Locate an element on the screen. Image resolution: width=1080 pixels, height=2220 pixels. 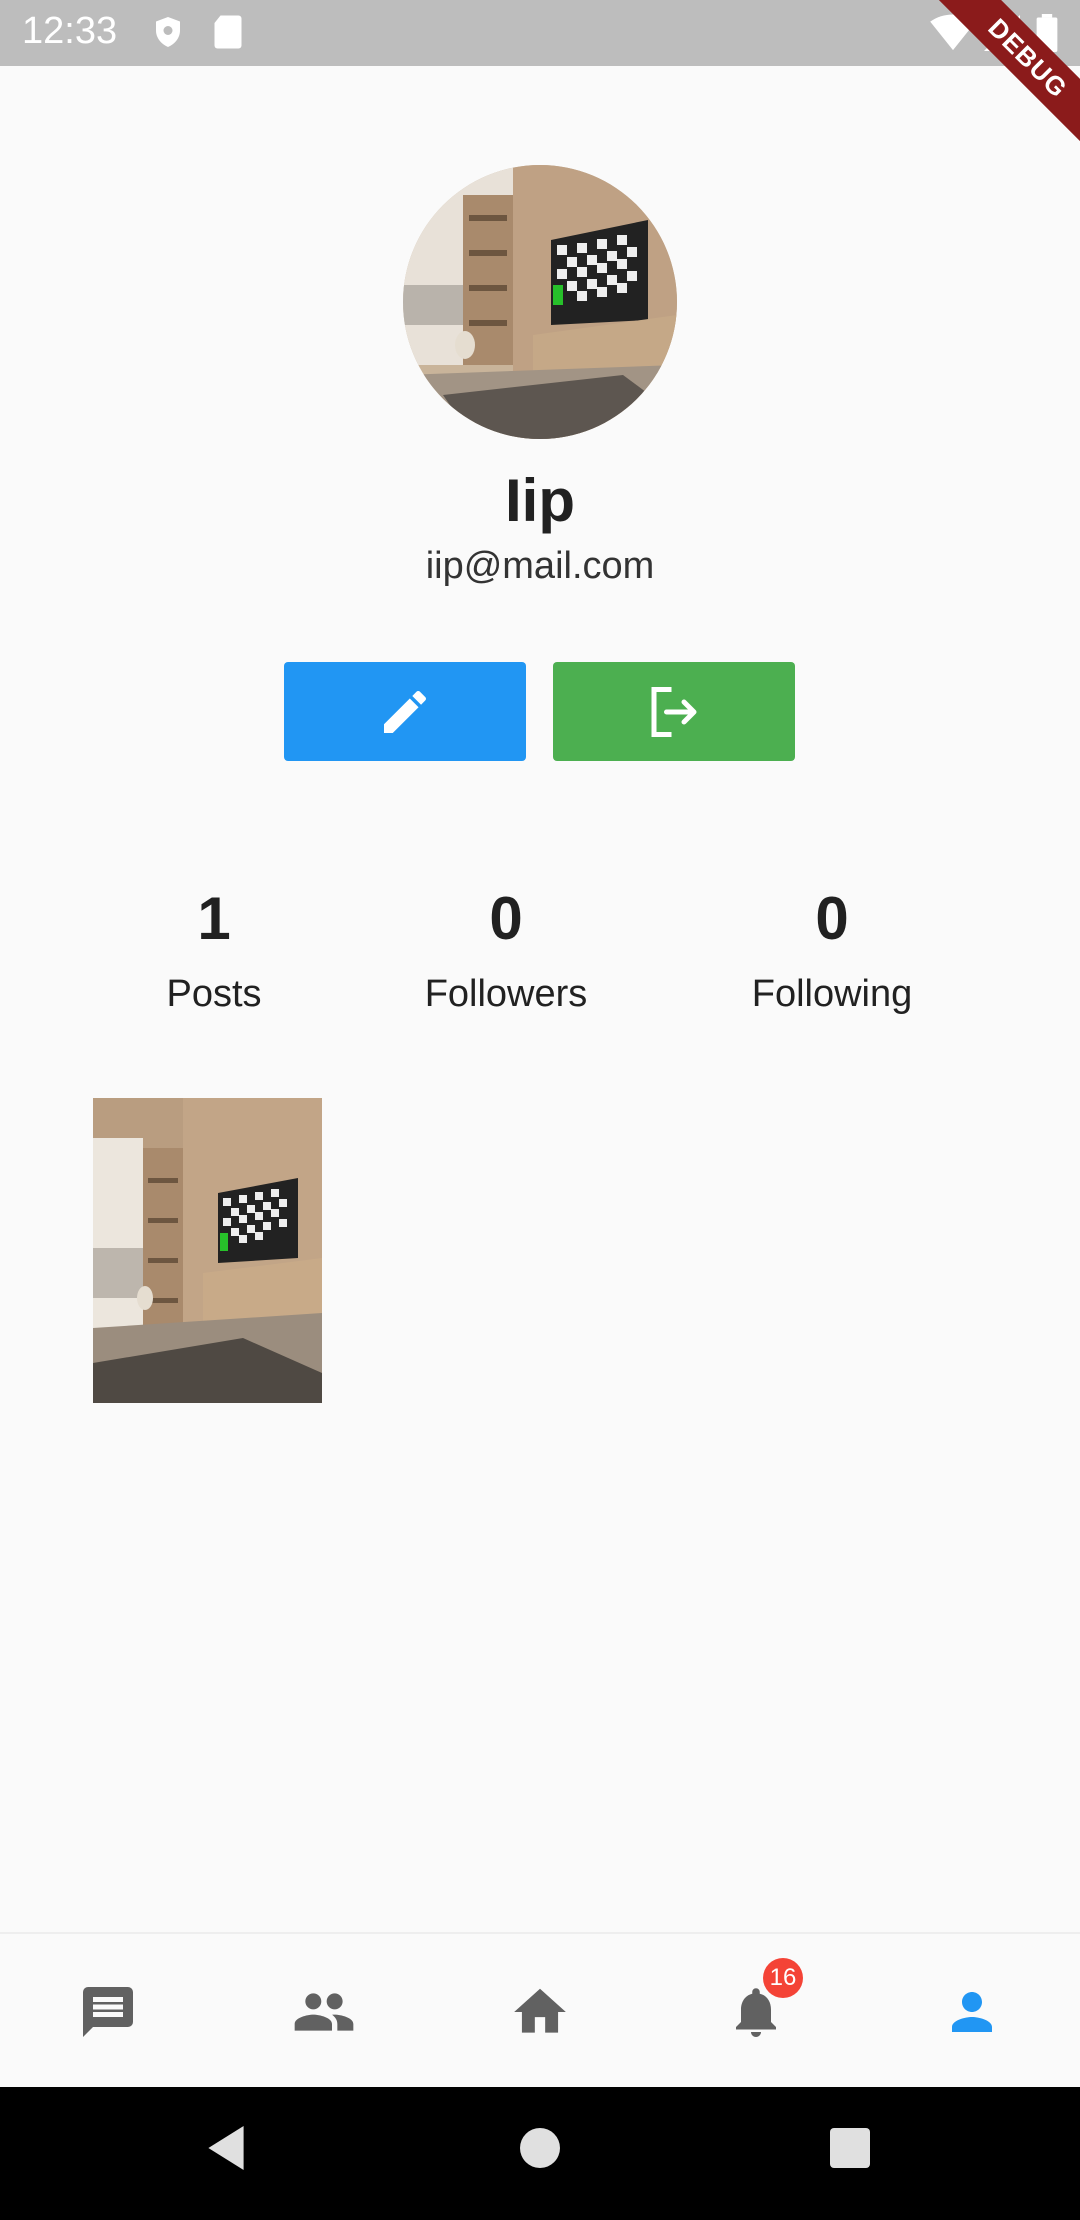
stat-following-value: 0 is located at coordinates (832, 918).